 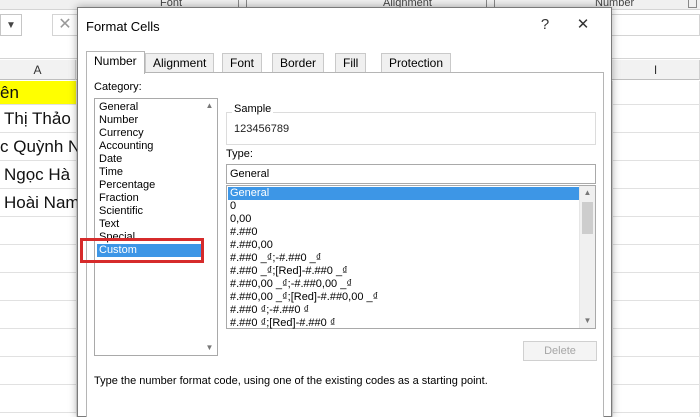 What do you see at coordinates (404, 297) in the screenshot?
I see `format-item: #.##0,00 _₫;[Red]-#.##0,00 _₫` at bounding box center [404, 297].